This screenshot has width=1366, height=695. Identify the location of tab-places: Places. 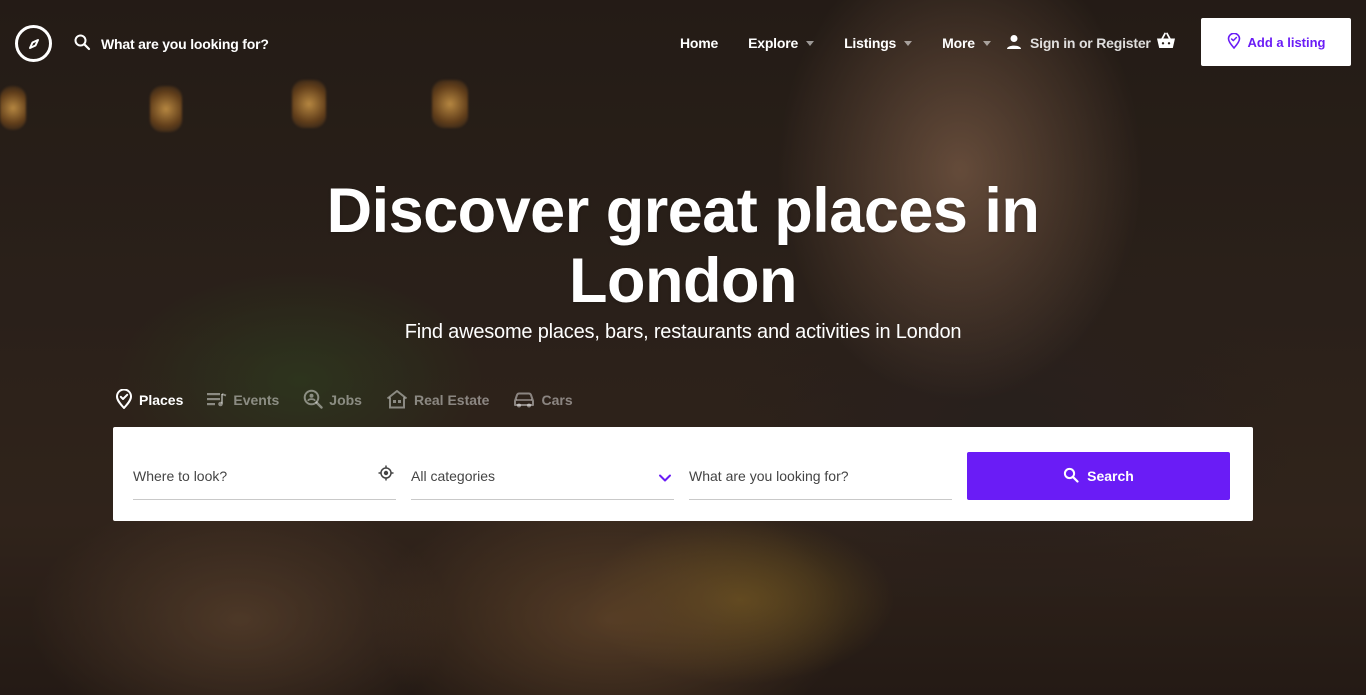
(149, 400).